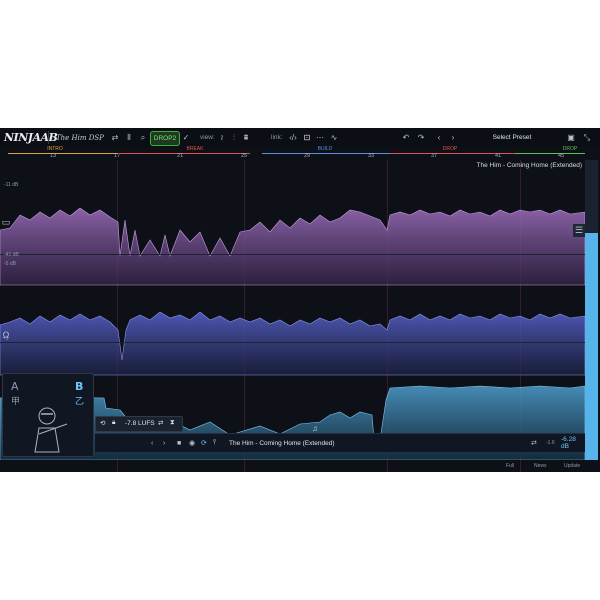  I want to click on section-build: BUILD, so click(325, 149).